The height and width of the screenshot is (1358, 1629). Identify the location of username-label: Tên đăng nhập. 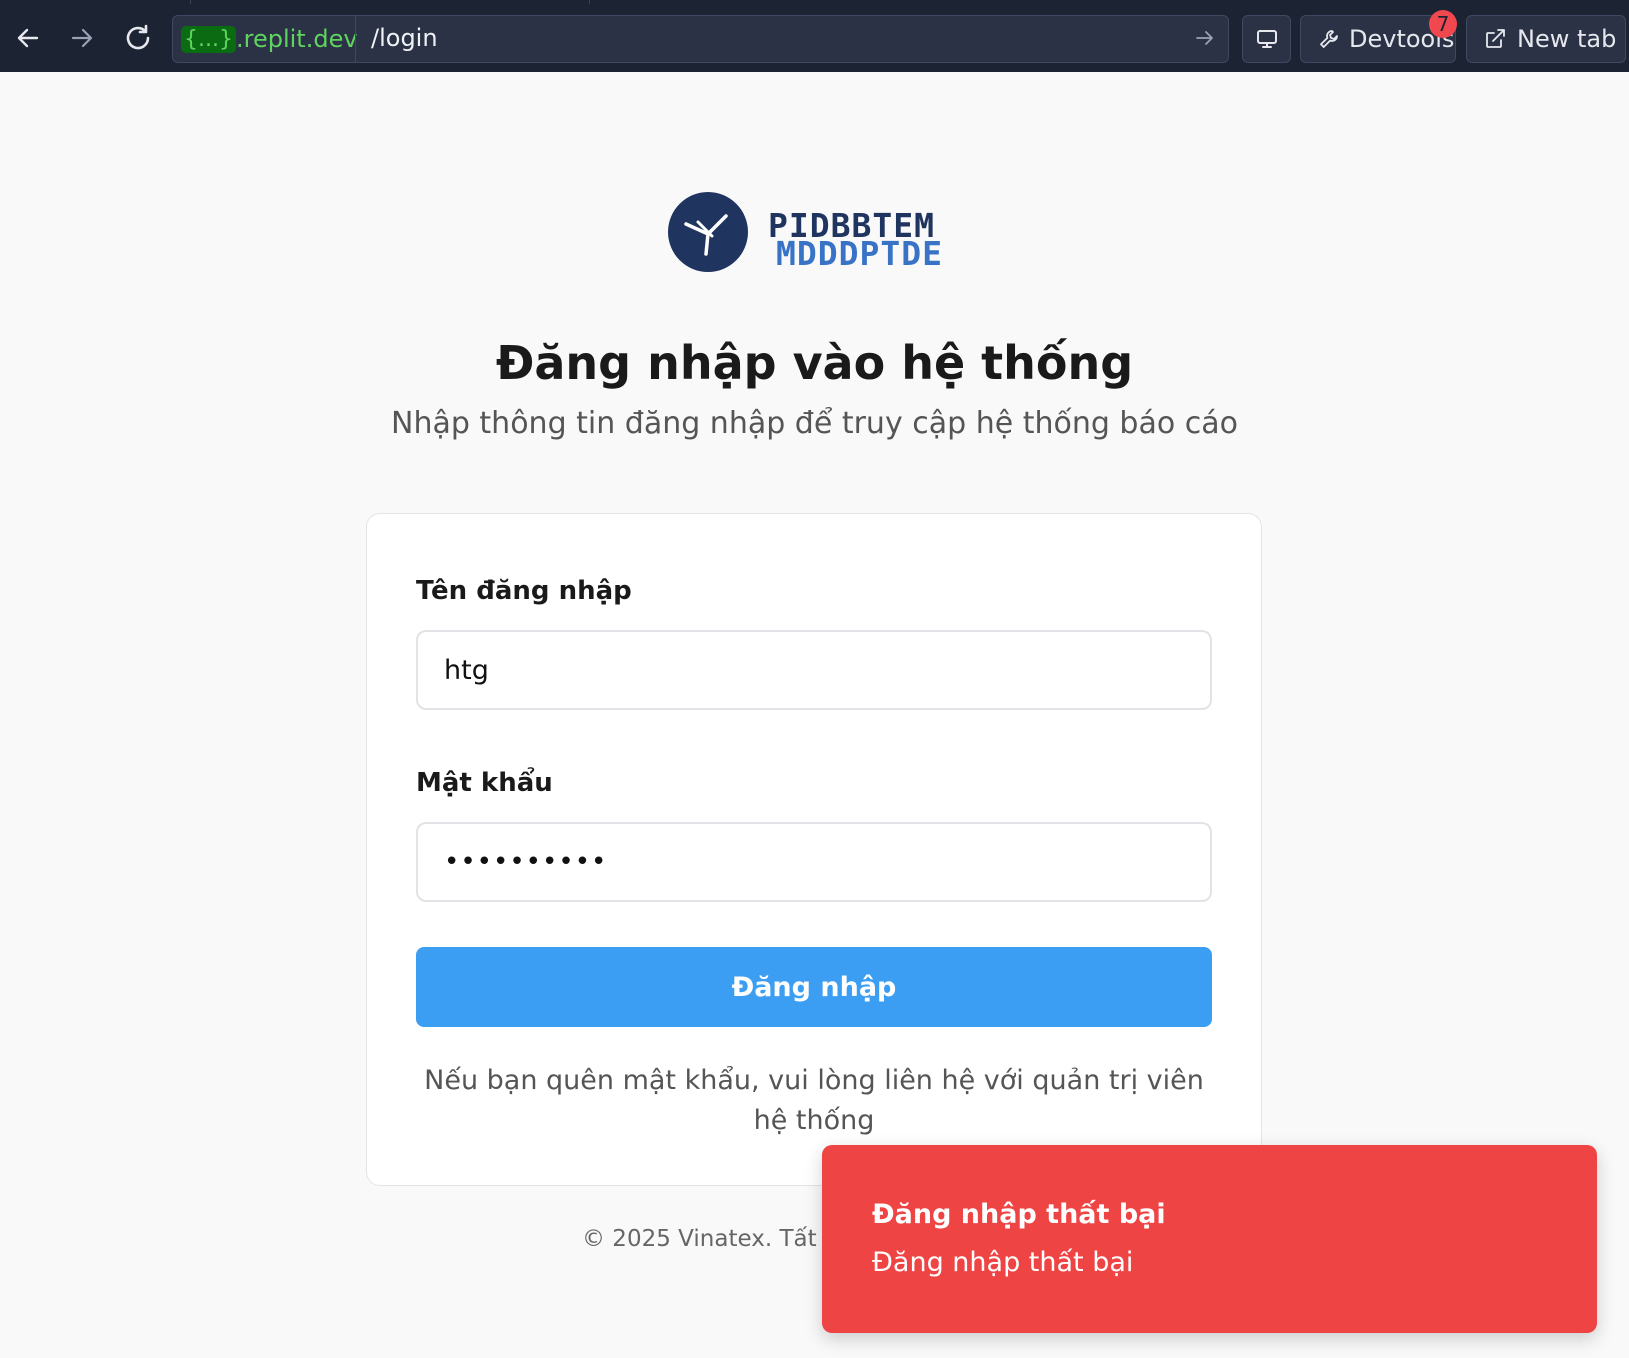
(524, 591).